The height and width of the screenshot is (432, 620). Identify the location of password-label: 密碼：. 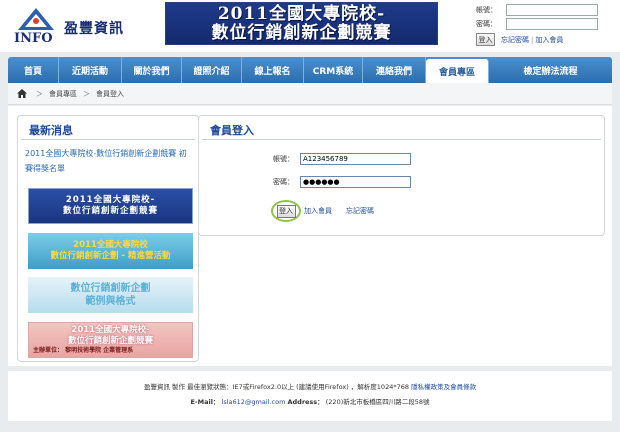
(283, 182).